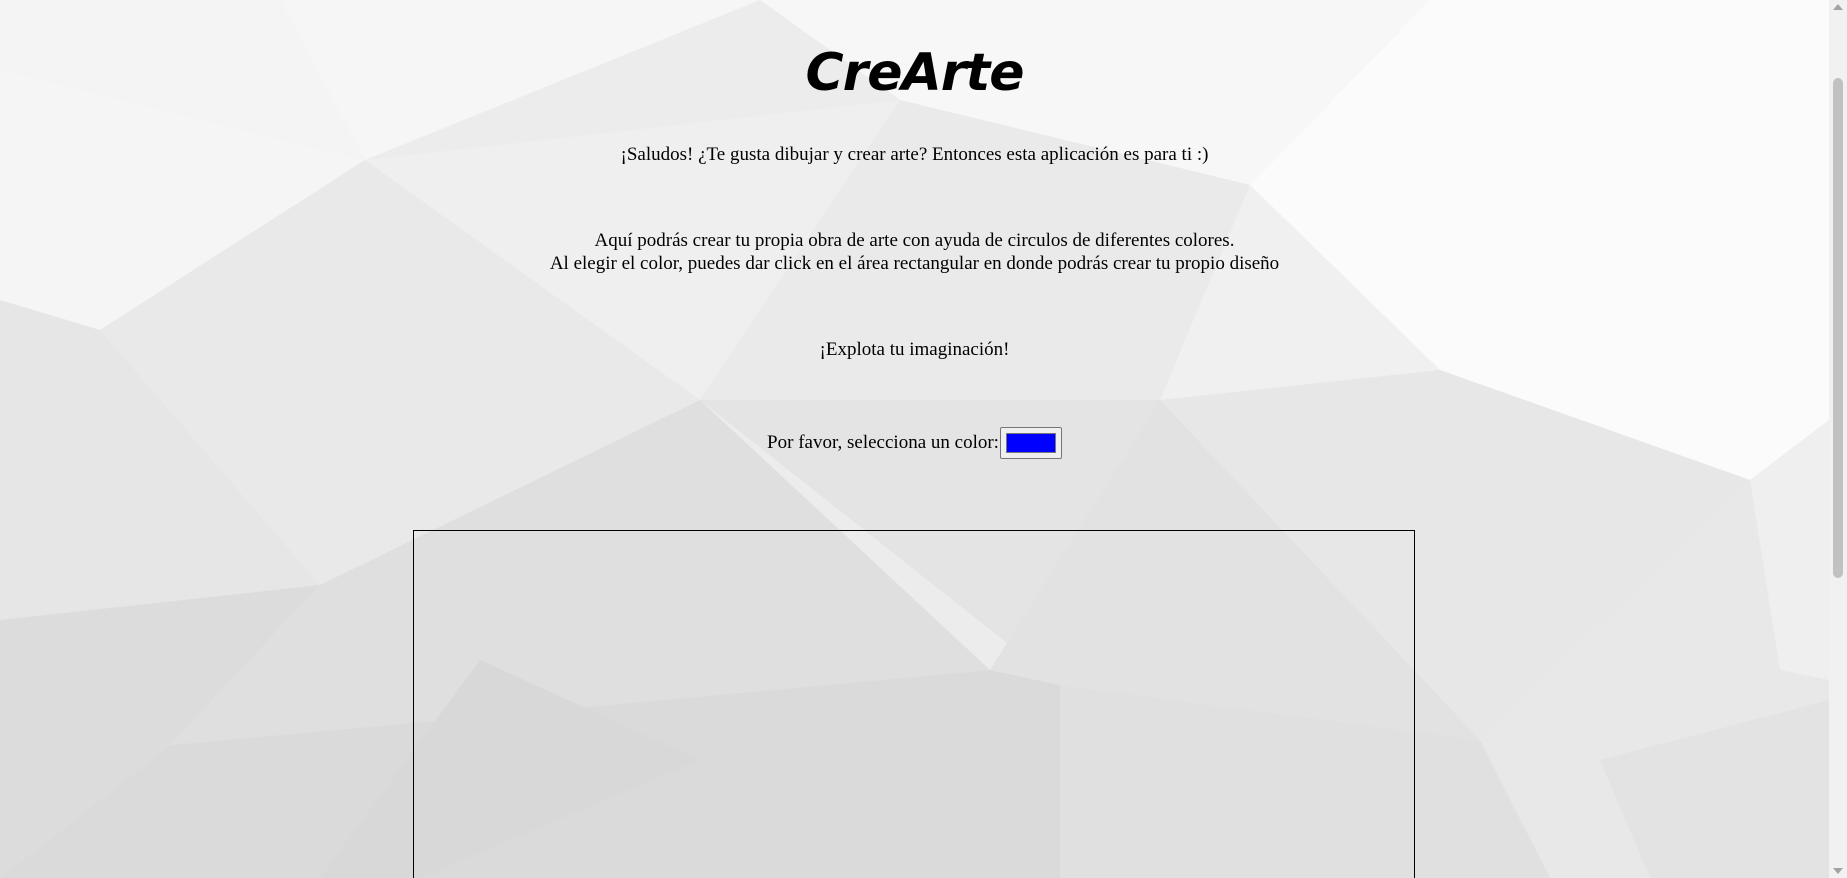  I want to click on triangle-down-icon, so click(1838, 871).